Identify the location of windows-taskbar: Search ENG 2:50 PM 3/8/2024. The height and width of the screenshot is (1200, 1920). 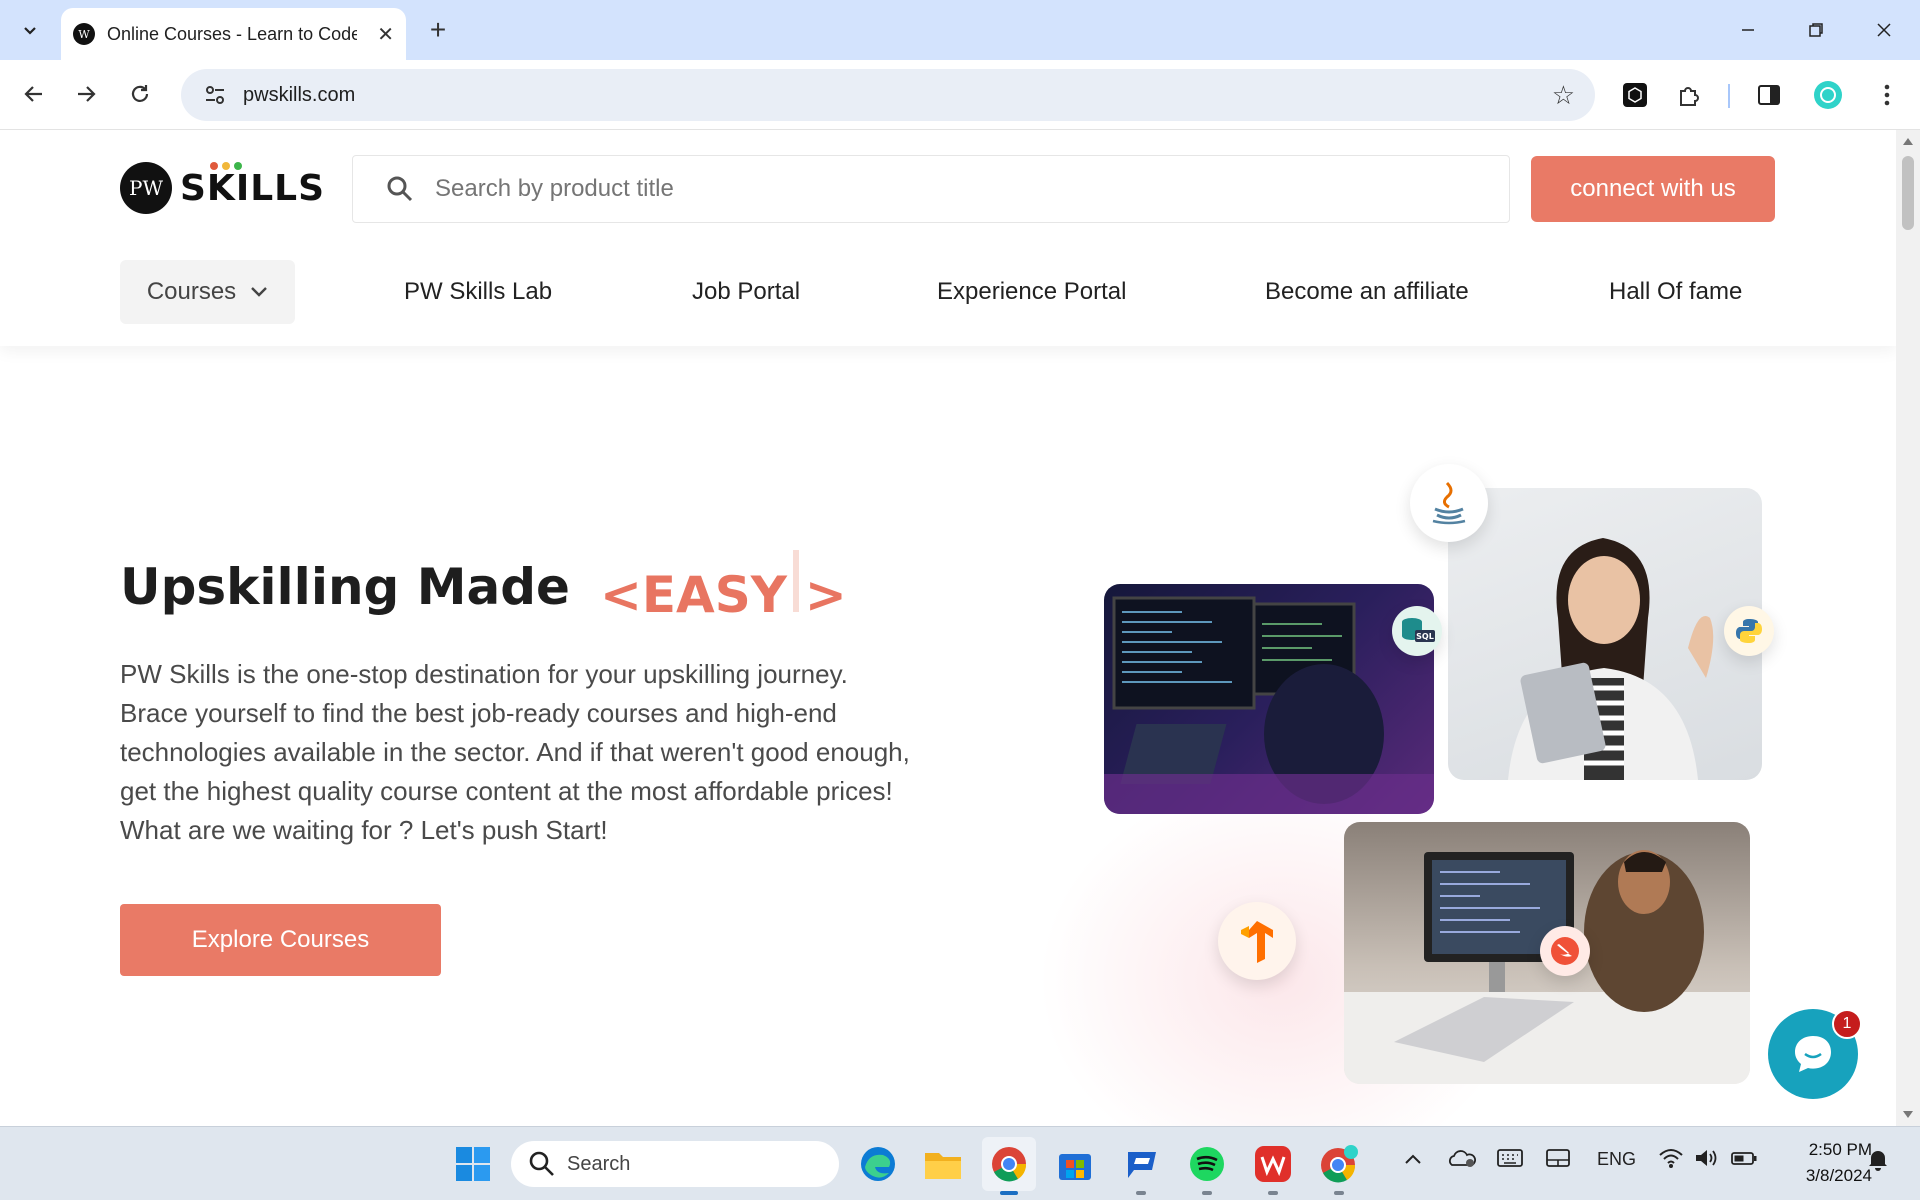
(960, 1163).